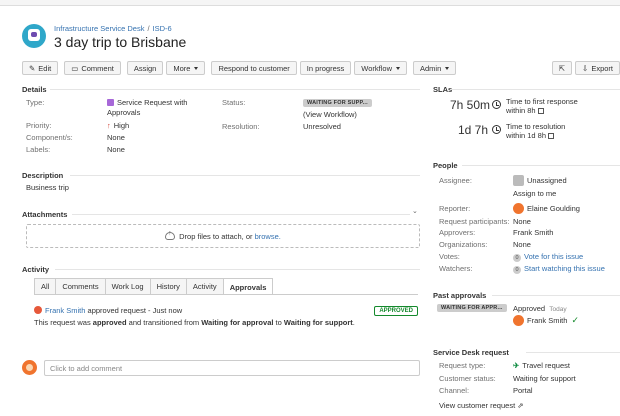 The width and height of the screenshot is (620, 416). Describe the element at coordinates (80, 286) in the screenshot. I see `tab-comments: Comments` at that location.